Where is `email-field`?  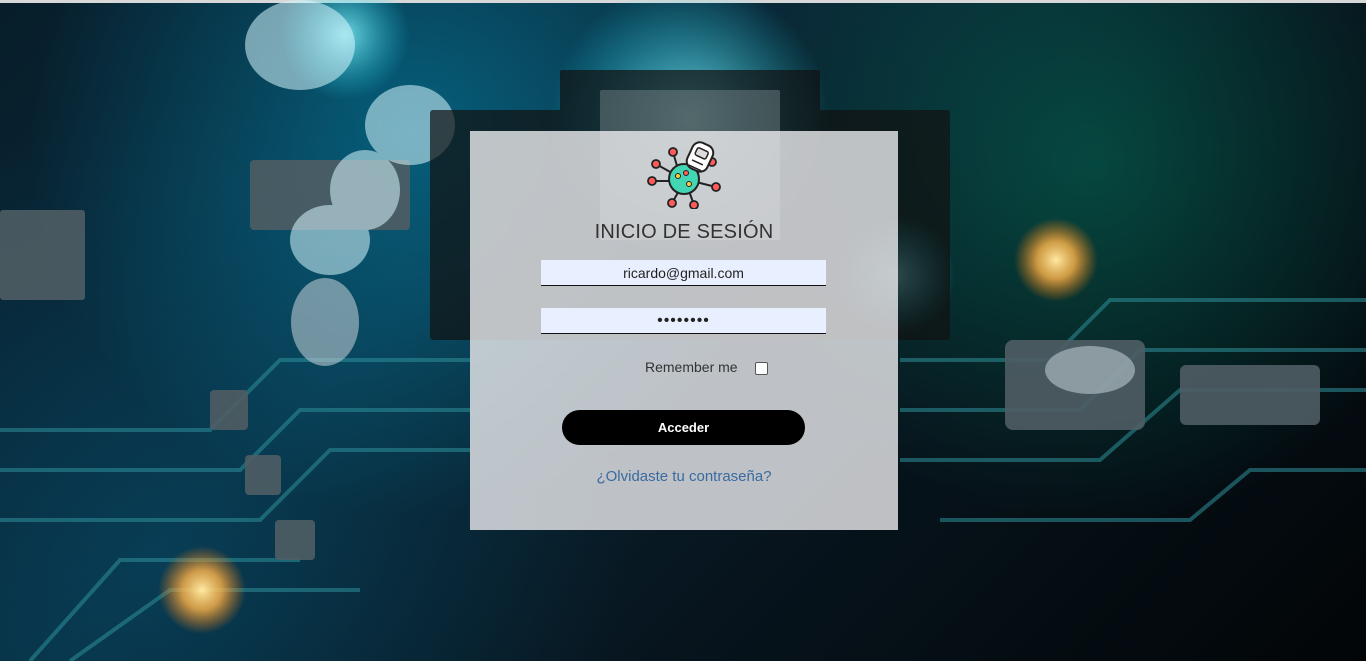 email-field is located at coordinates (683, 273).